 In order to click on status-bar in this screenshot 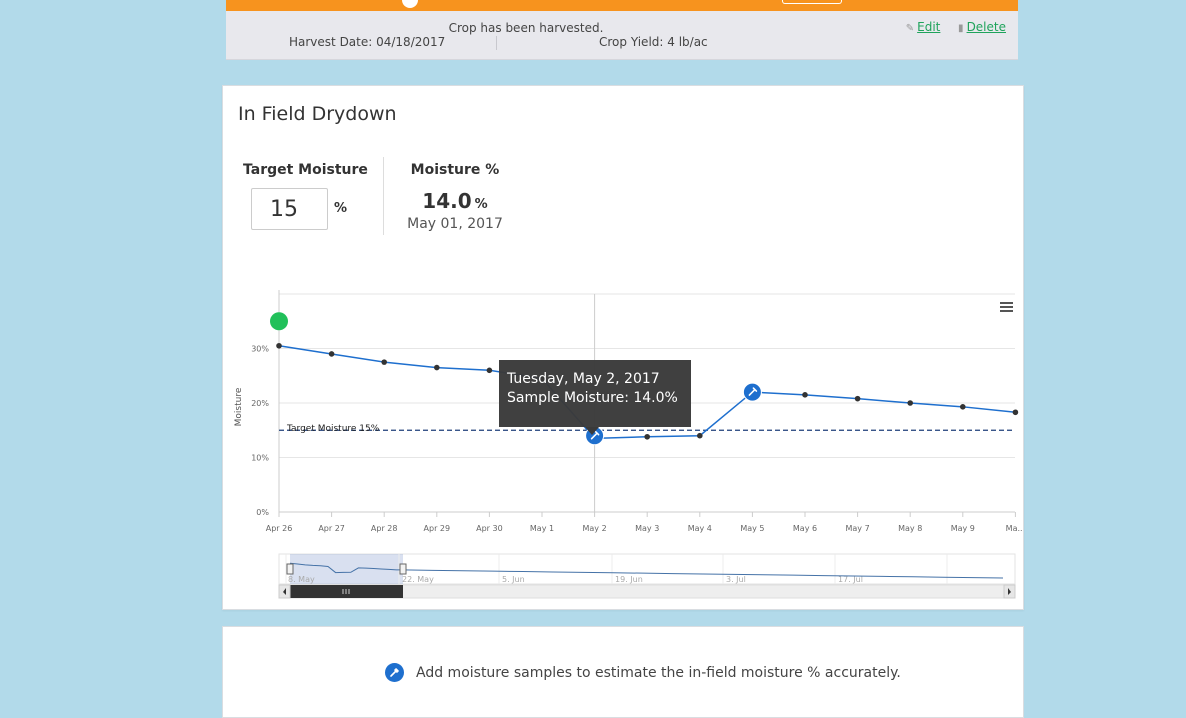, I will do `click(622, 5)`.